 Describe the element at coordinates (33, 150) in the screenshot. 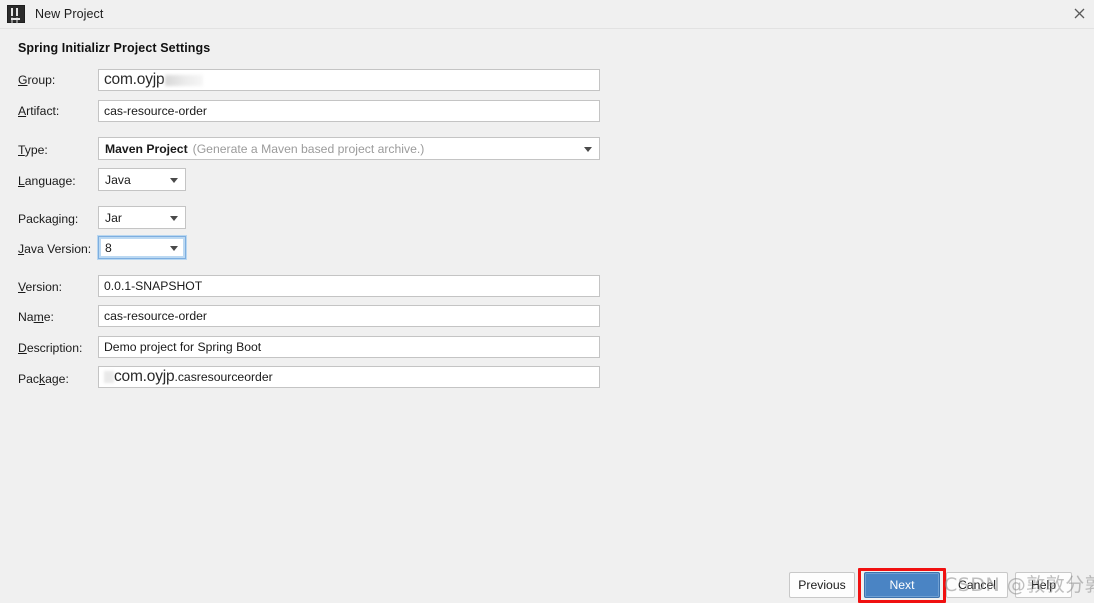

I see `label-type: Type:` at that location.